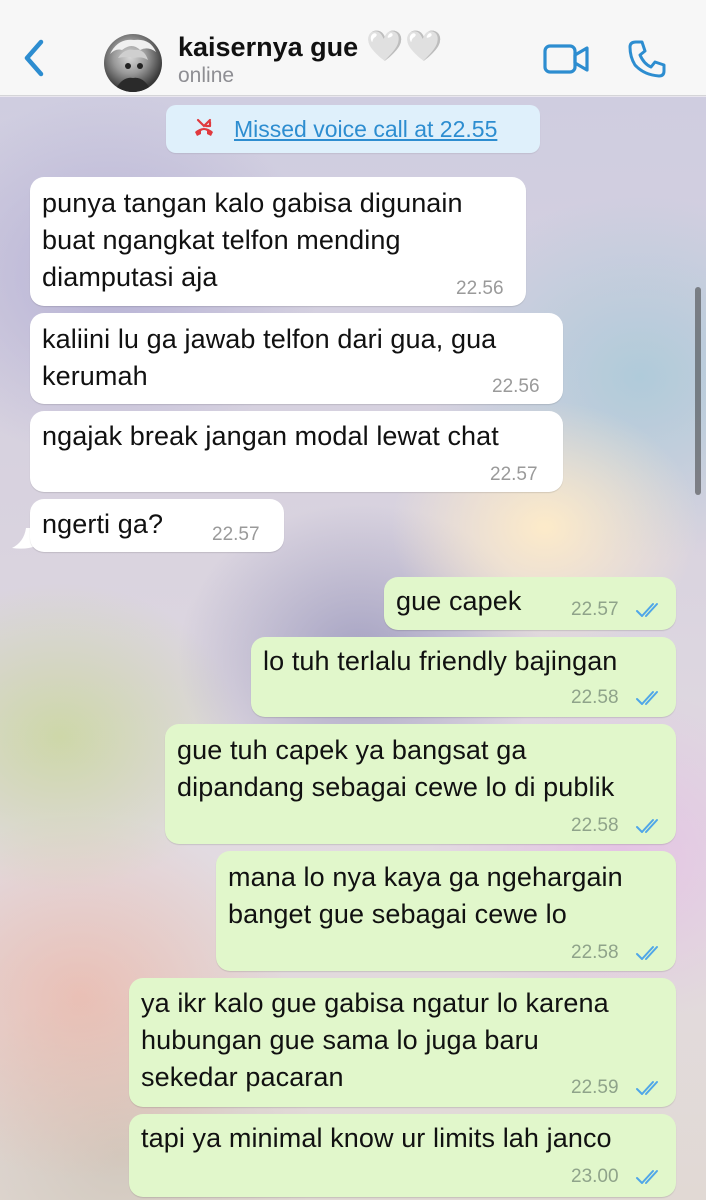 The width and height of the screenshot is (706, 1200). Describe the element at coordinates (365, 129) in the screenshot. I see `missed-call-text: Missed voice call at 22.55` at that location.